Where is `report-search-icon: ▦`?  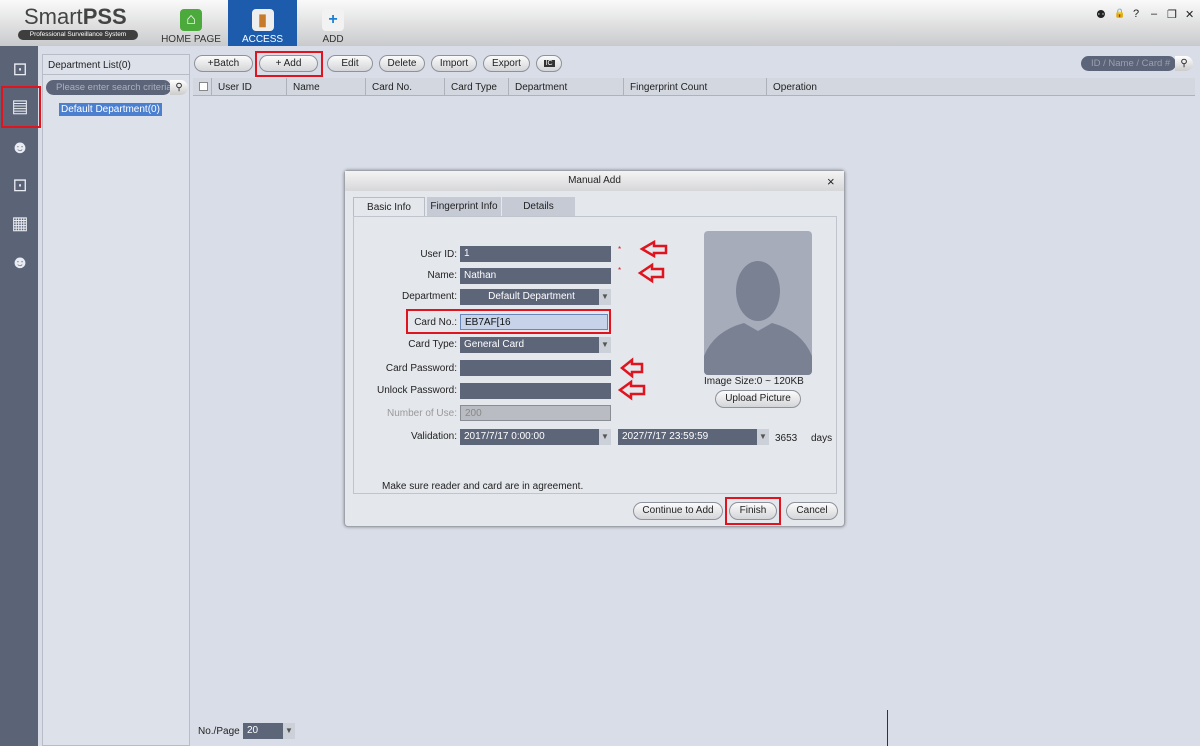 report-search-icon: ▦ is located at coordinates (20, 223).